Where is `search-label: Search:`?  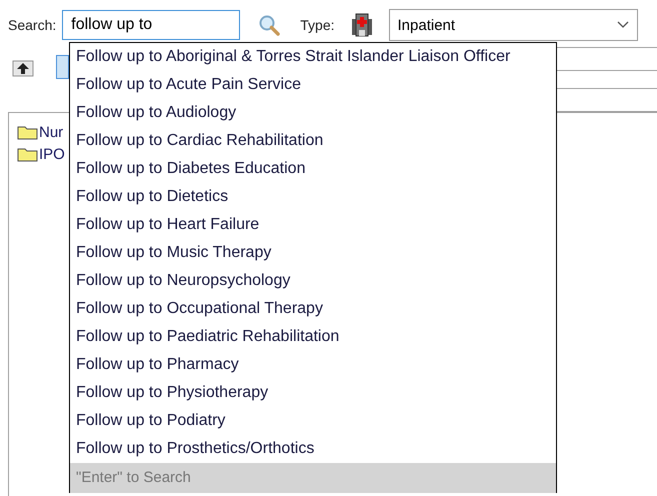 search-label: Search: is located at coordinates (32, 25).